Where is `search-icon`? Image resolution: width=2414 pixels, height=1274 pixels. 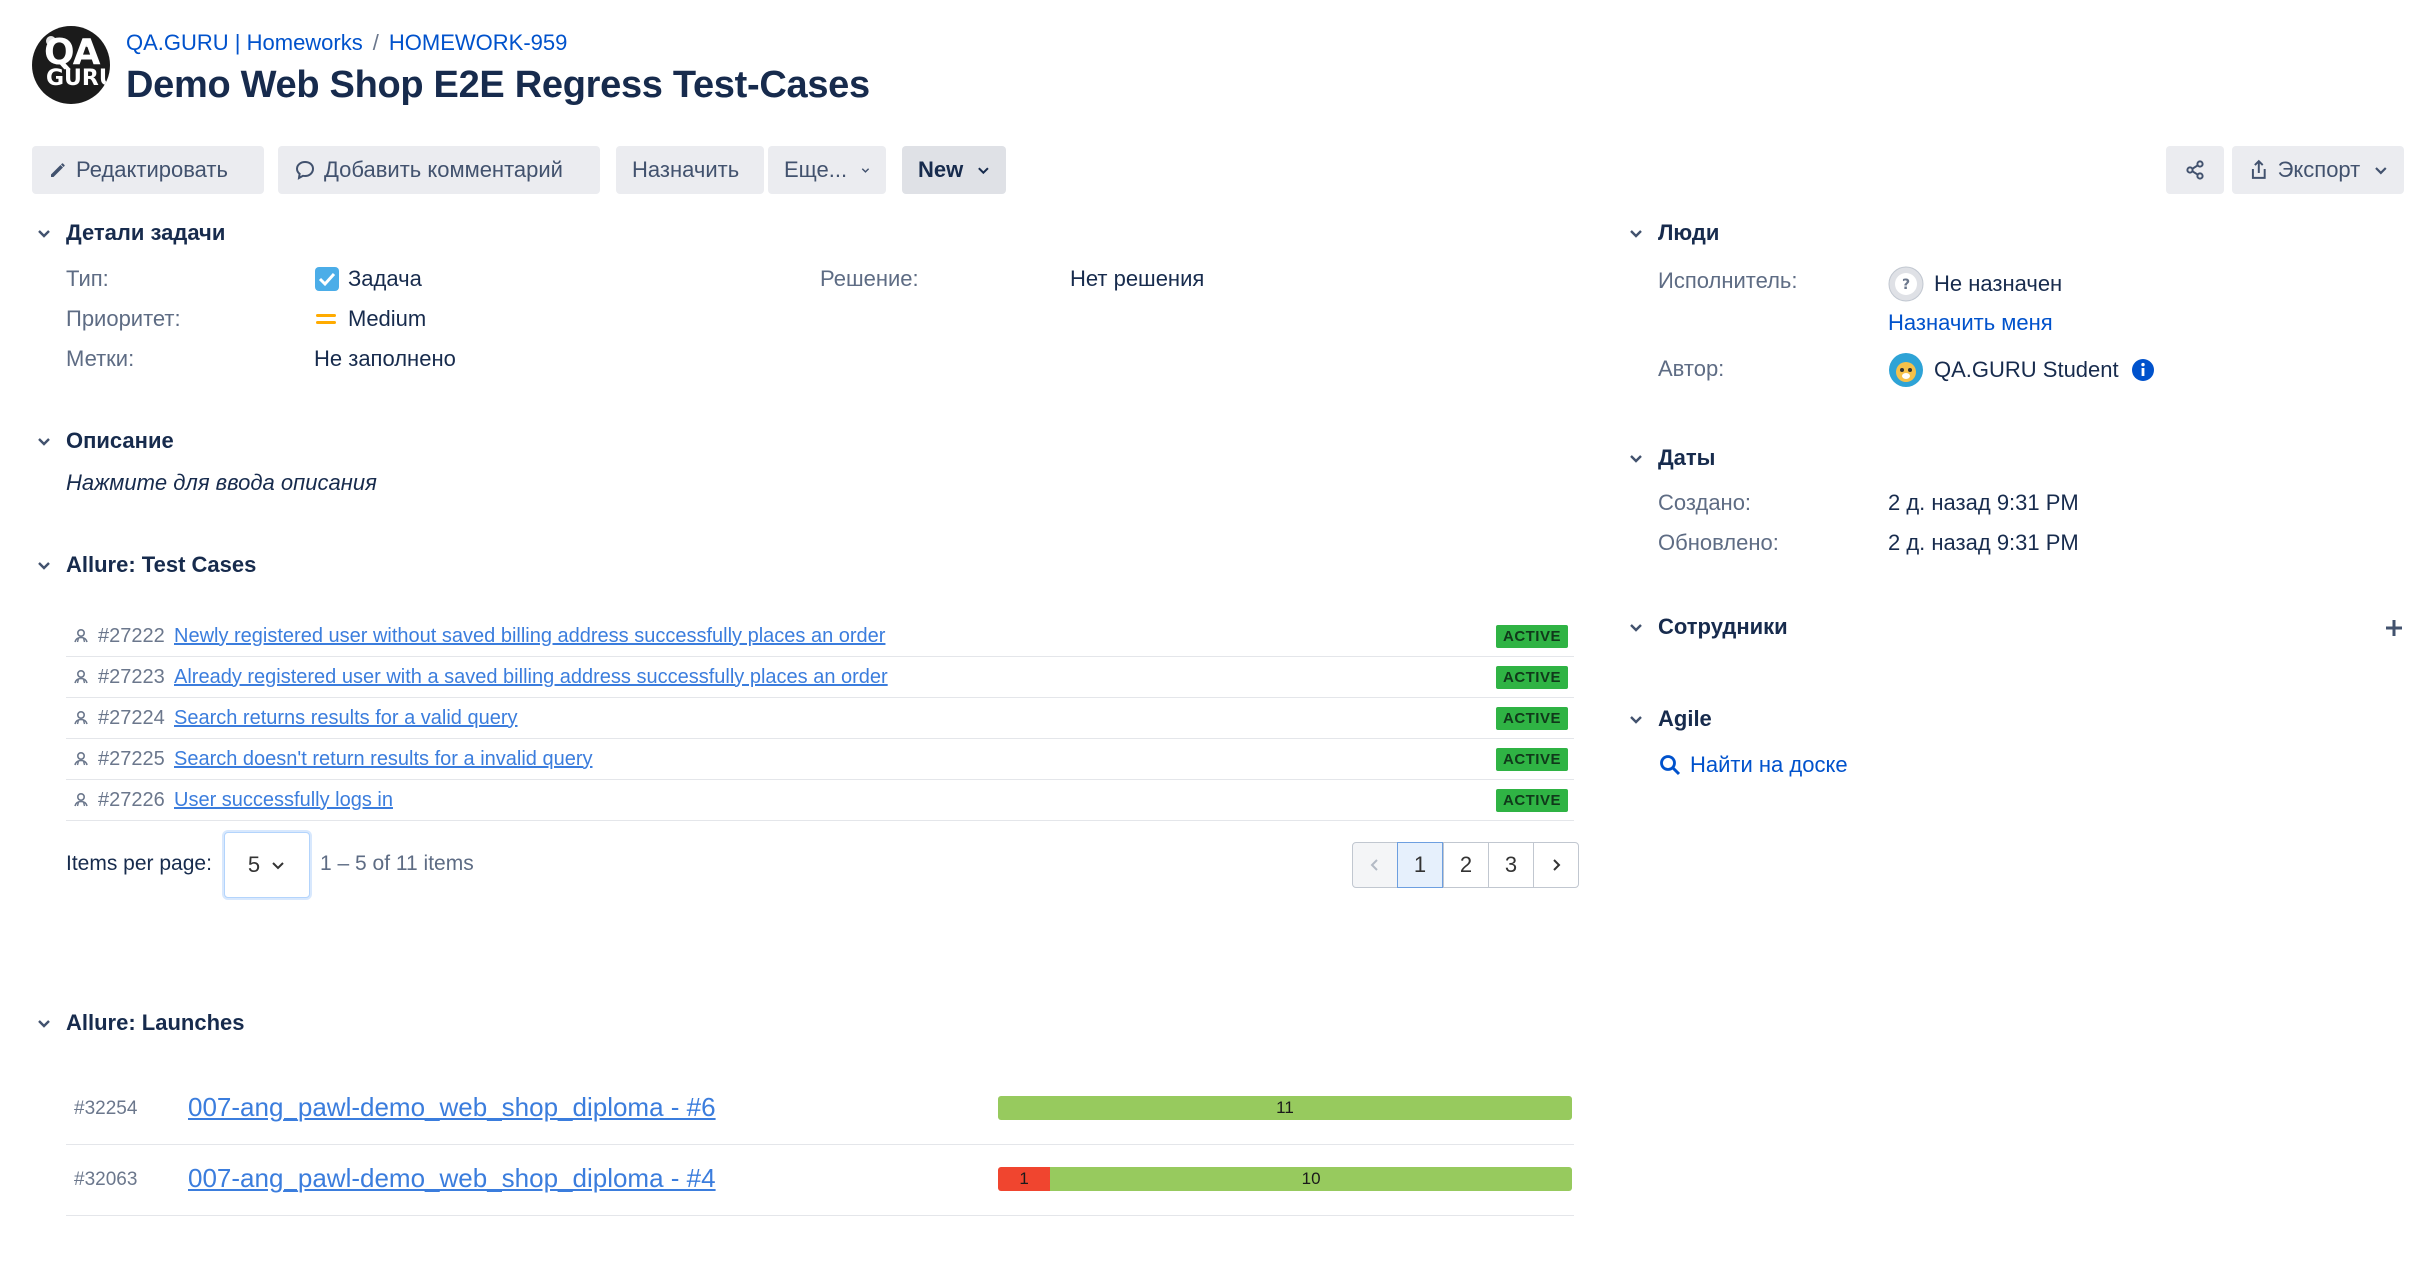 search-icon is located at coordinates (1670, 765).